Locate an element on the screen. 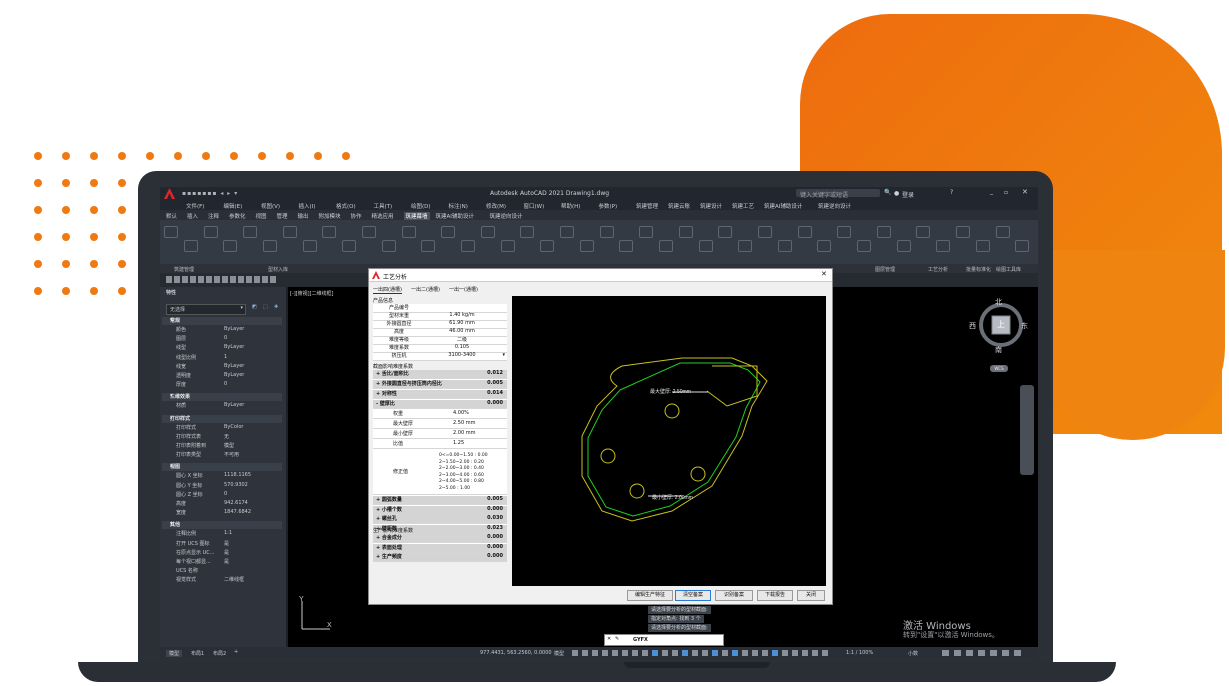  ribbon-tab: 附加模块 is located at coordinates (330, 216).